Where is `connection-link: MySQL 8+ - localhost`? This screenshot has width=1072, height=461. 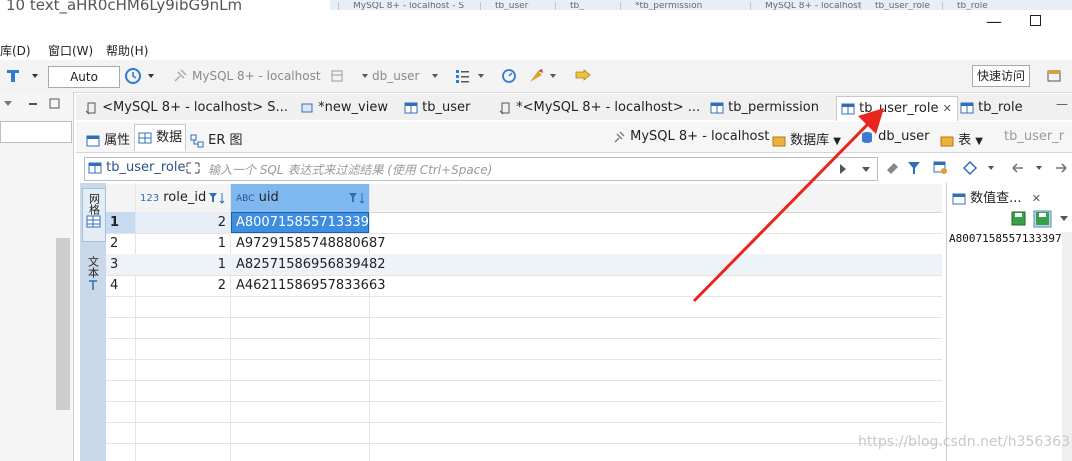 connection-link: MySQL 8+ - localhost is located at coordinates (690, 136).